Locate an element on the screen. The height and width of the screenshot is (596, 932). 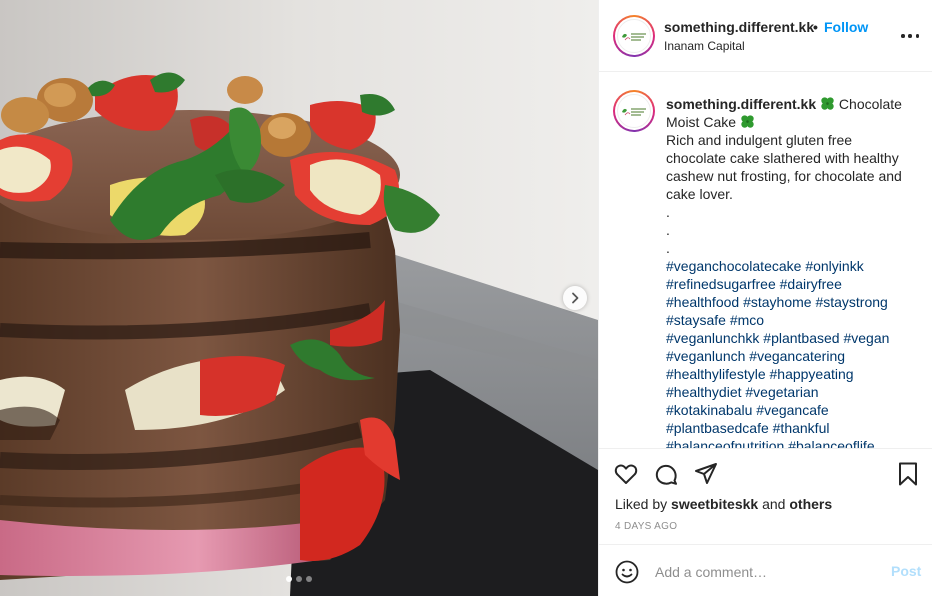
likes-summary: Liked by sweetbiteskk and others is located at coordinates (723, 504).